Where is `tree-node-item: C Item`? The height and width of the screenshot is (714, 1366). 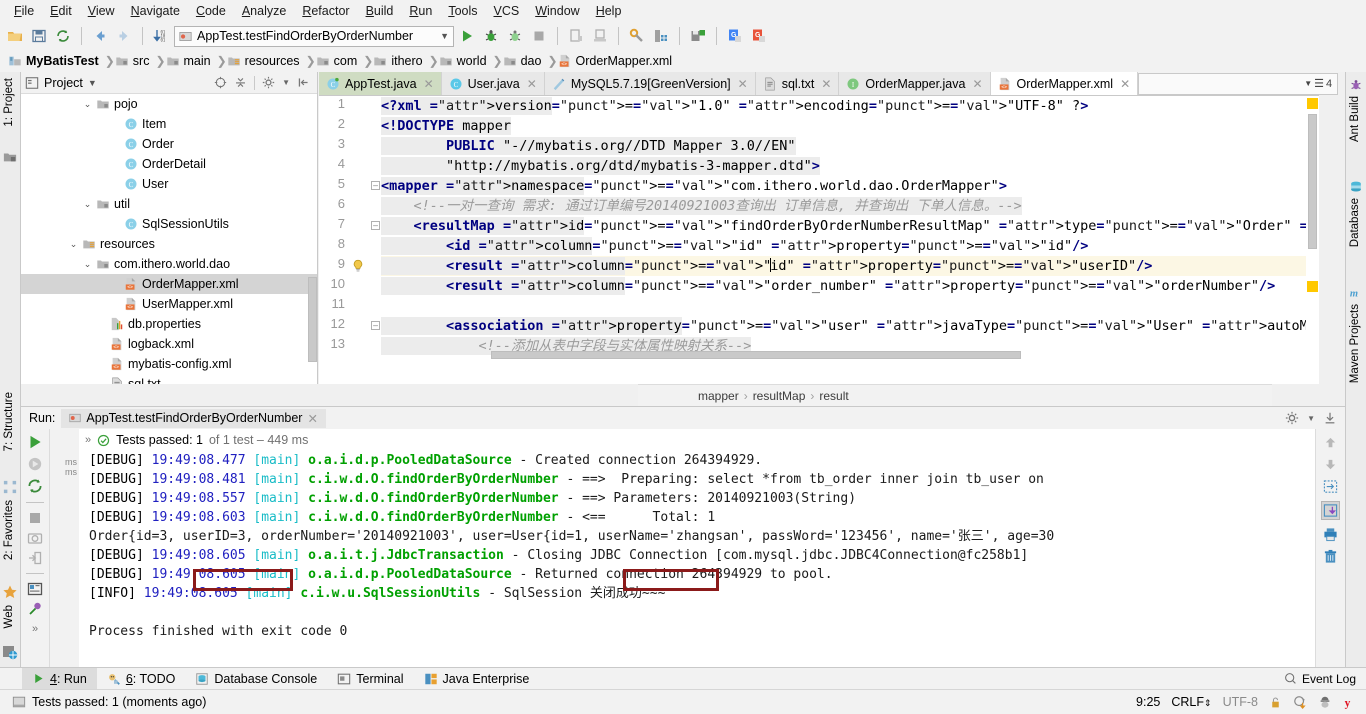
tree-node-item: C Item is located at coordinates (169, 124).